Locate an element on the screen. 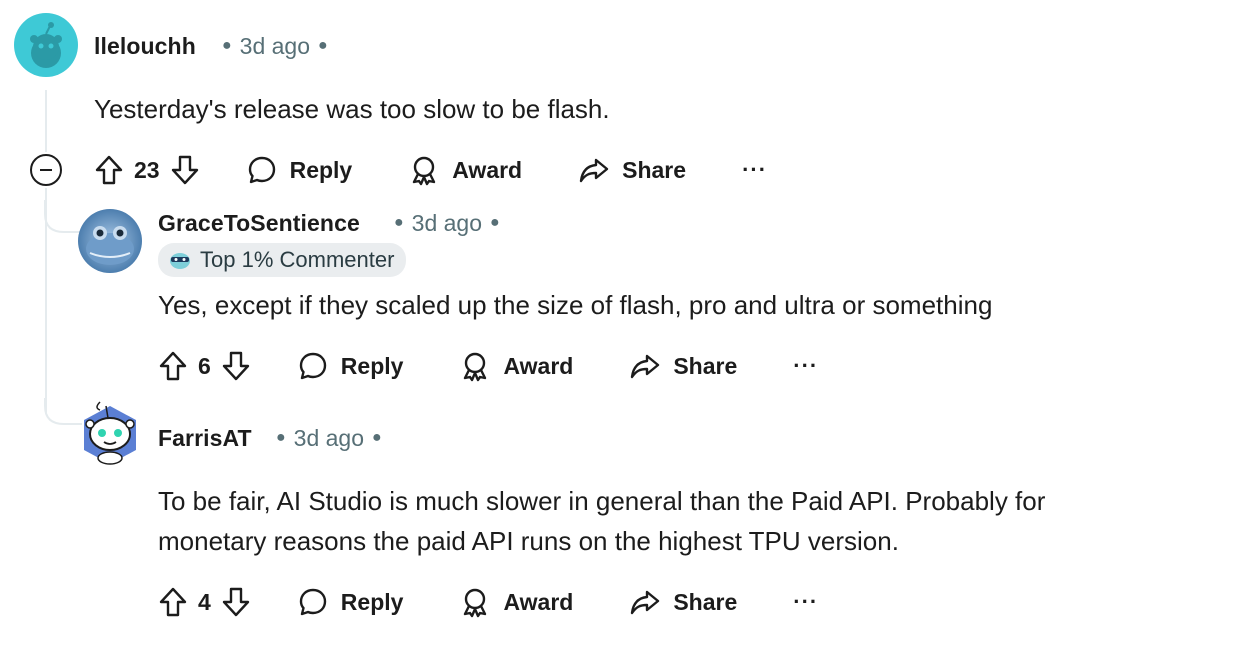 The height and width of the screenshot is (664, 1240). snoo-avatar-icon is located at coordinates (110, 433).